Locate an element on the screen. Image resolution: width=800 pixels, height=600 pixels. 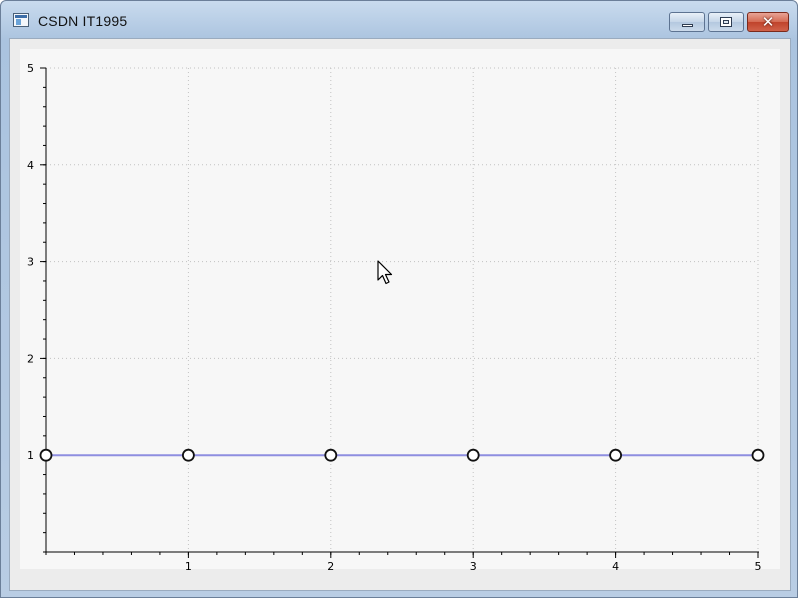
close-icon: ✕ is located at coordinates (768, 22).